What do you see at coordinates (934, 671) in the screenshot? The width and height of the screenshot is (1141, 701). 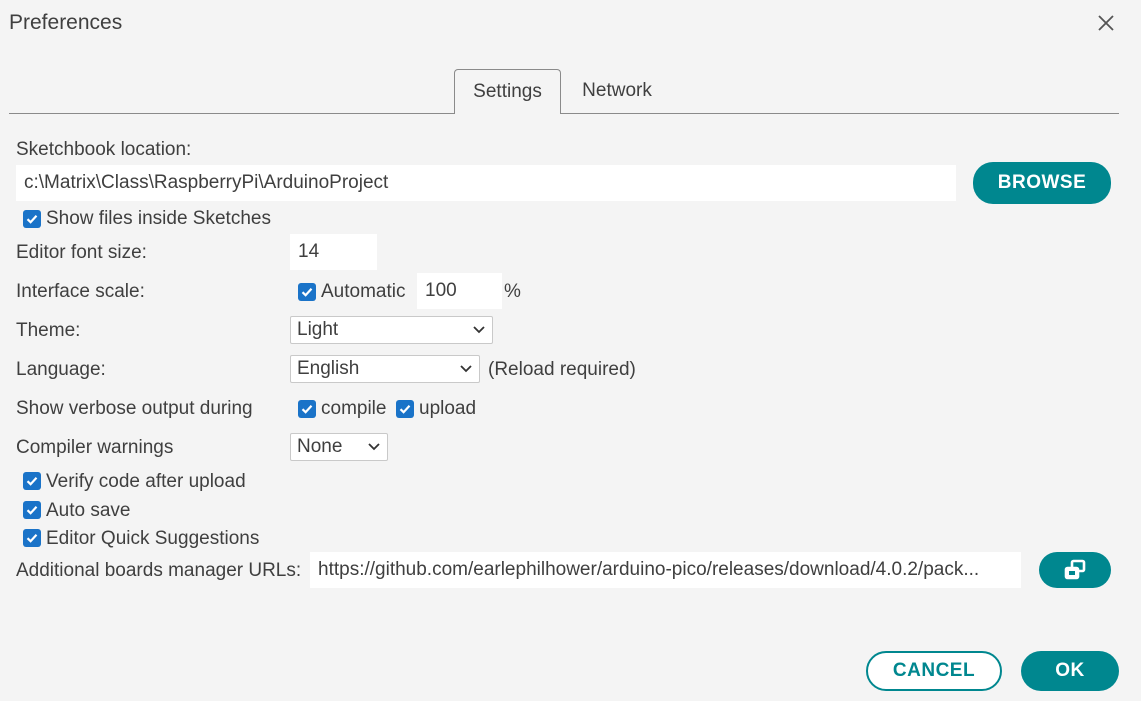 I see `cancel-button: CANCEL` at bounding box center [934, 671].